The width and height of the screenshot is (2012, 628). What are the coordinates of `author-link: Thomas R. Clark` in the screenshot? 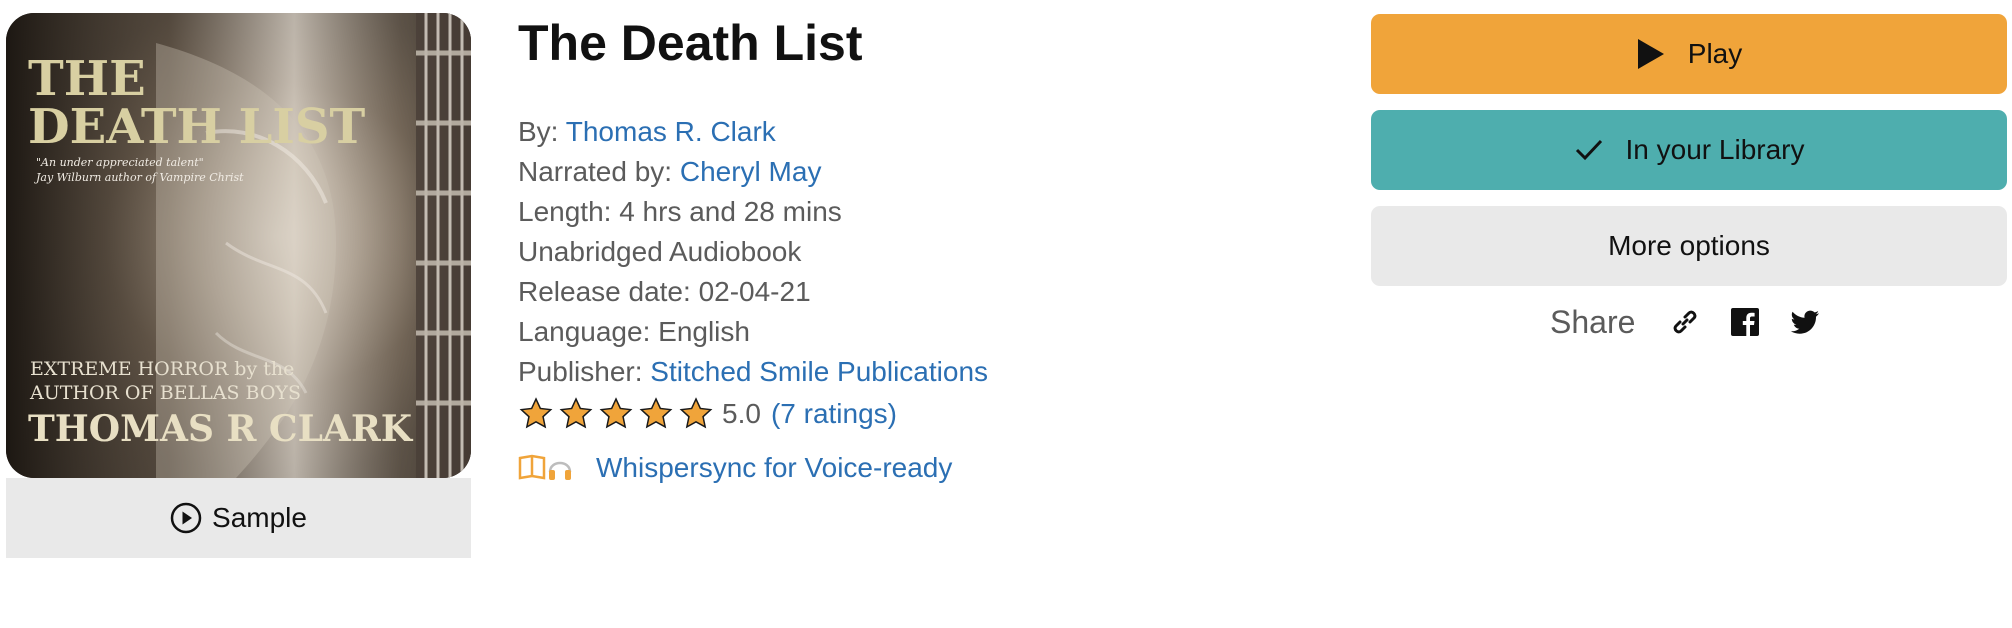 It's located at (671, 131).